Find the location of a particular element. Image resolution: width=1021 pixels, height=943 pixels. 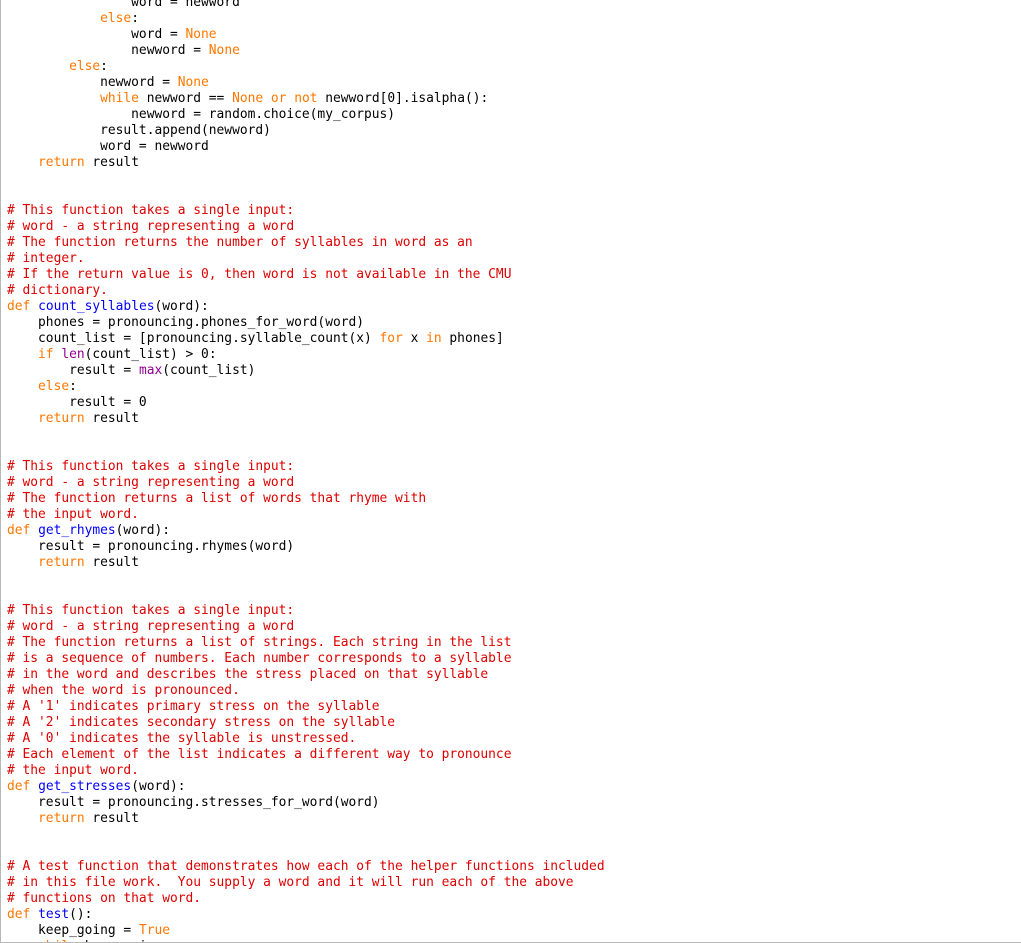

code-line: def test(): is located at coordinates (511, 915).